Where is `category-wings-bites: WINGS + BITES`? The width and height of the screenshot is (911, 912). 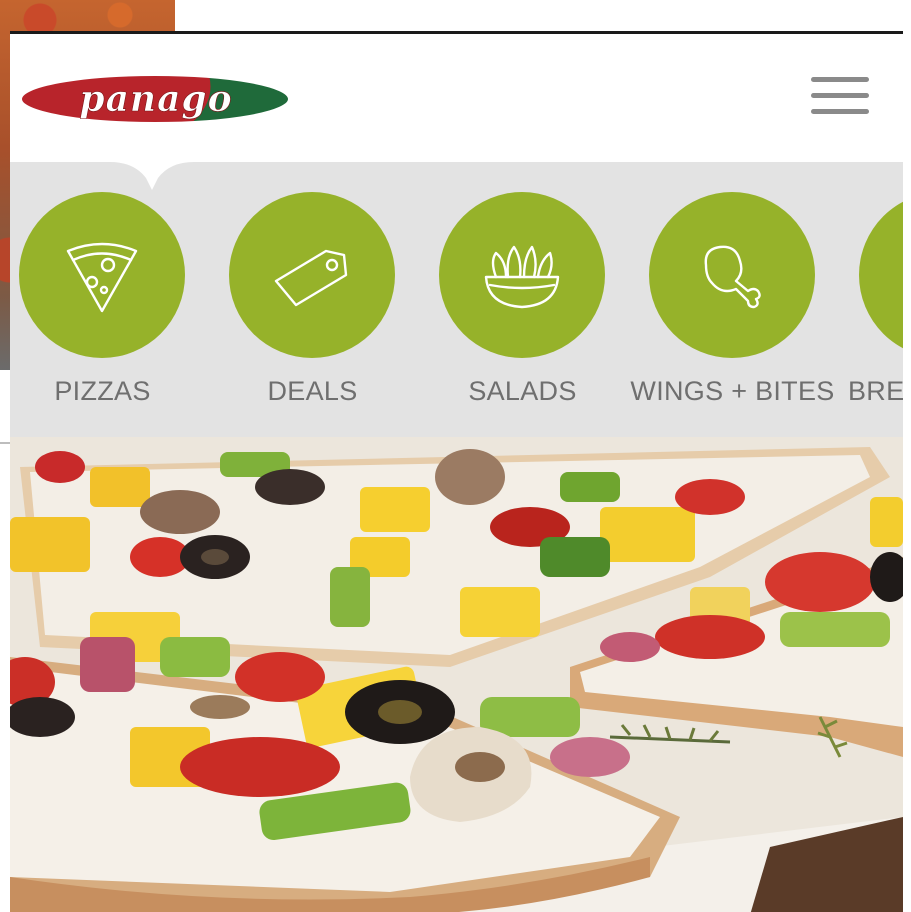 category-wings-bites: WINGS + BITES is located at coordinates (740, 312).